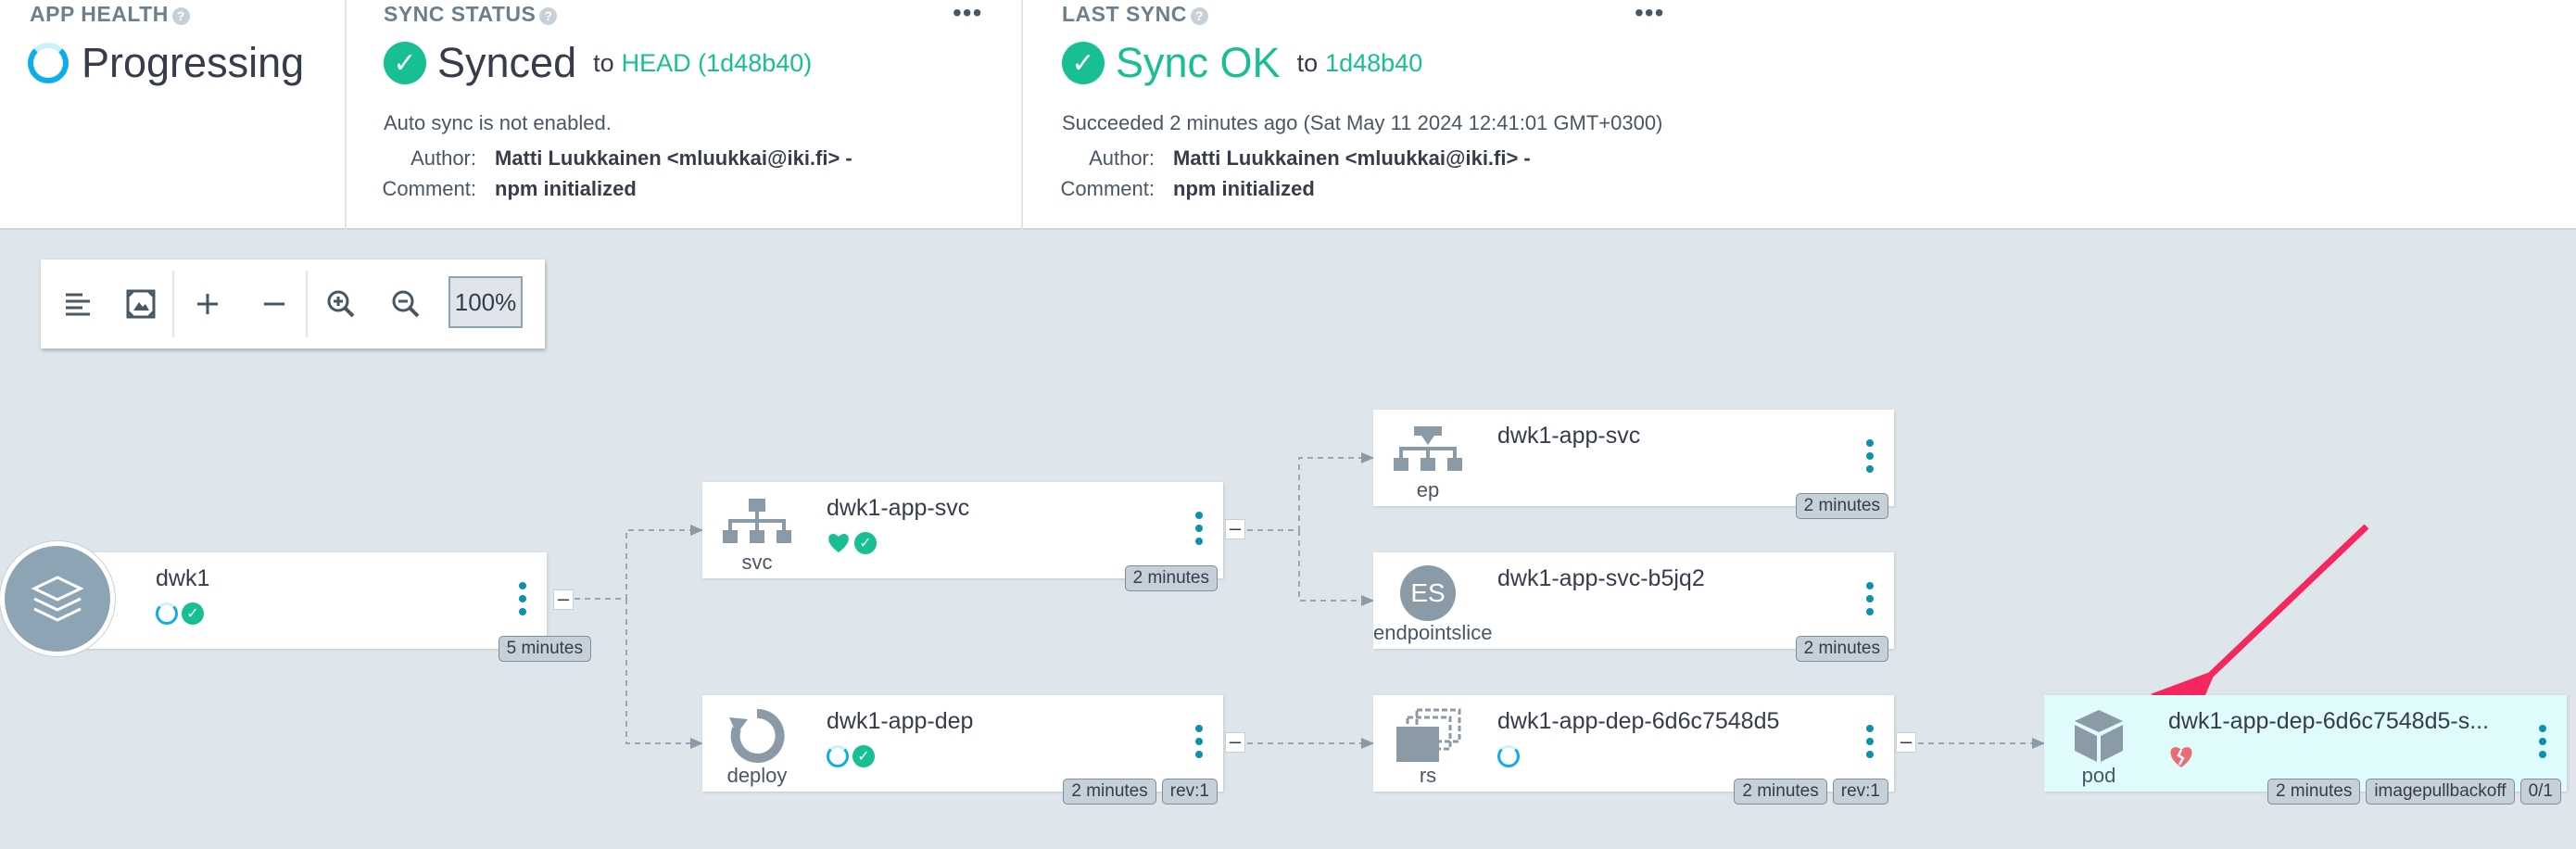  What do you see at coordinates (1638, 721) in the screenshot?
I see `node-name: dwk1-app-dep-6d6c7548d5` at bounding box center [1638, 721].